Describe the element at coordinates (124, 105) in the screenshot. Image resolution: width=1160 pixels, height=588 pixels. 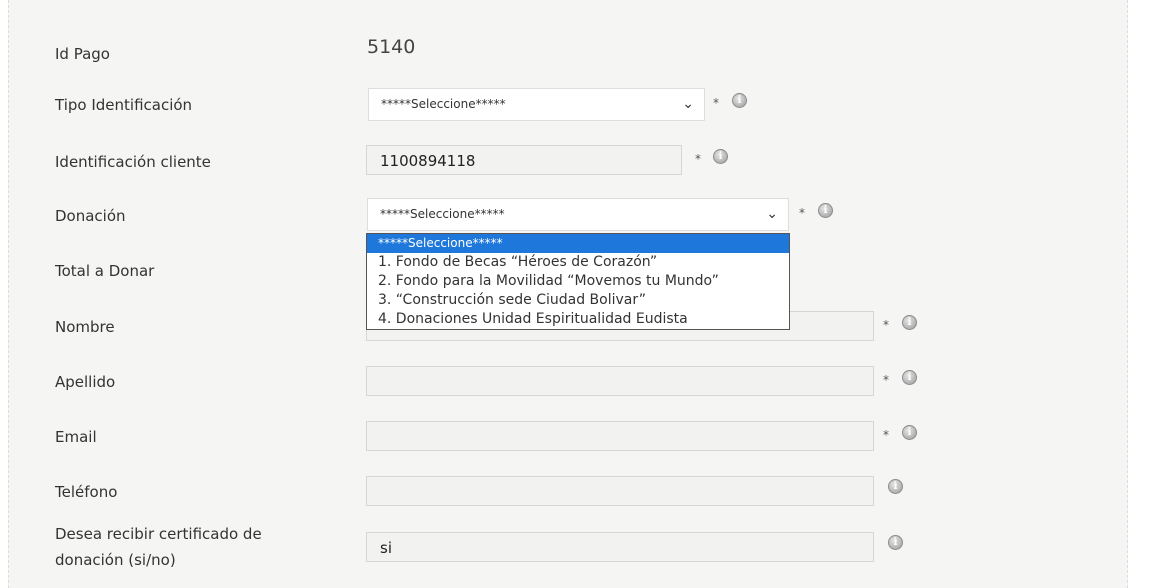
I see `label-tipo-identificacion: Tipo Identificación` at that location.